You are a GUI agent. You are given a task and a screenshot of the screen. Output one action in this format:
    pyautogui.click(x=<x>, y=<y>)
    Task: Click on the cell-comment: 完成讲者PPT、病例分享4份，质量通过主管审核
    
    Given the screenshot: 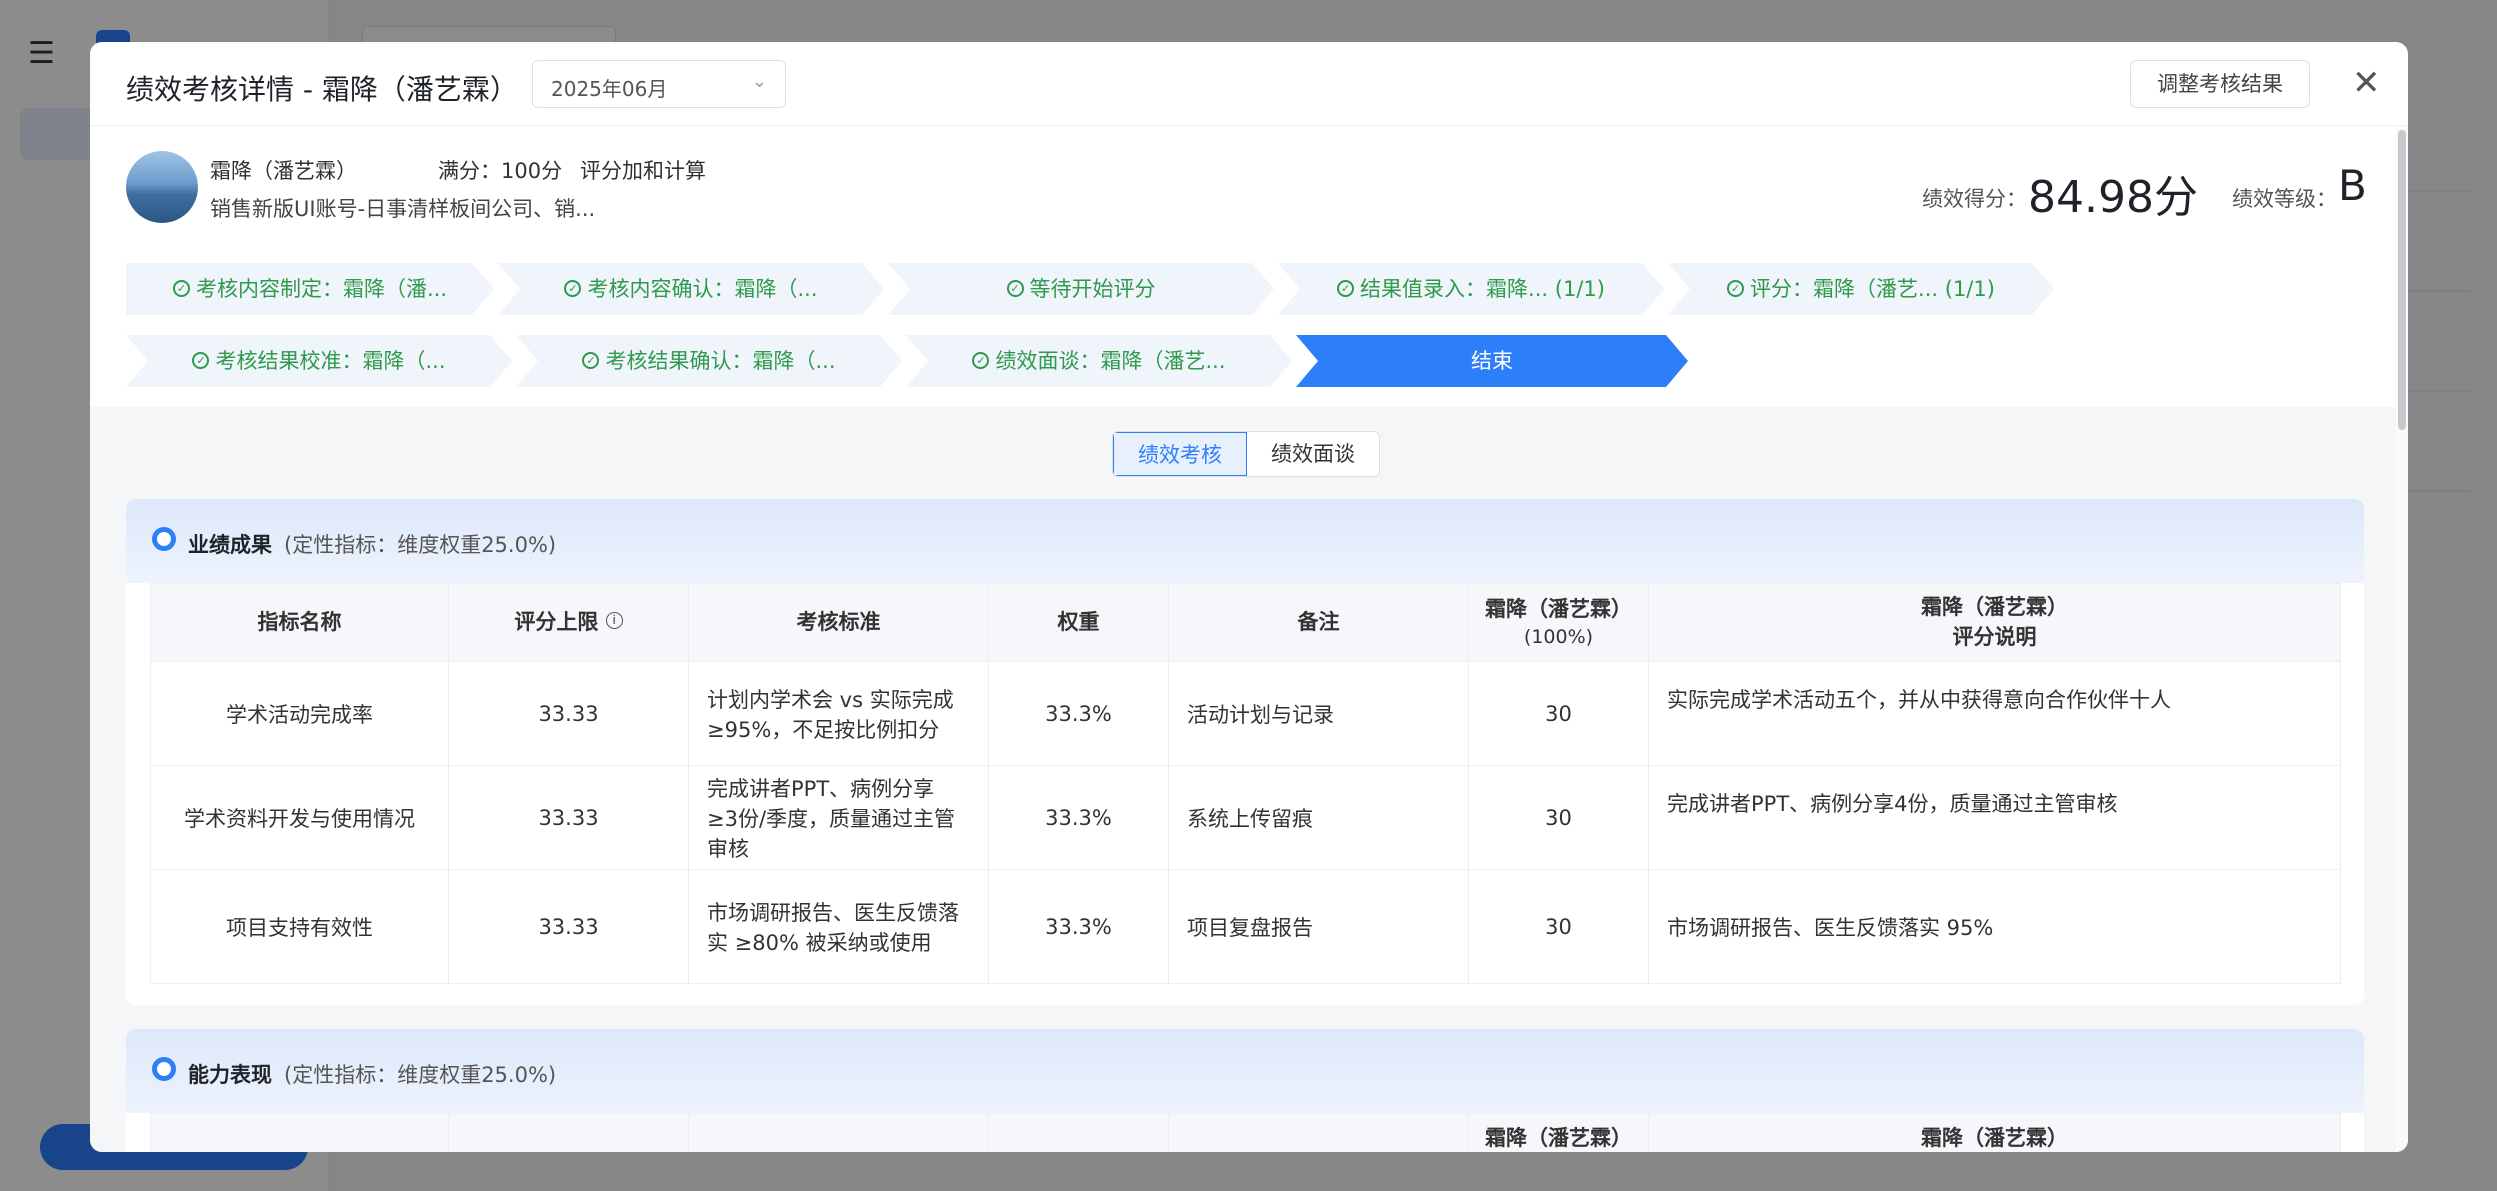 What is the action you would take?
    pyautogui.click(x=1994, y=817)
    